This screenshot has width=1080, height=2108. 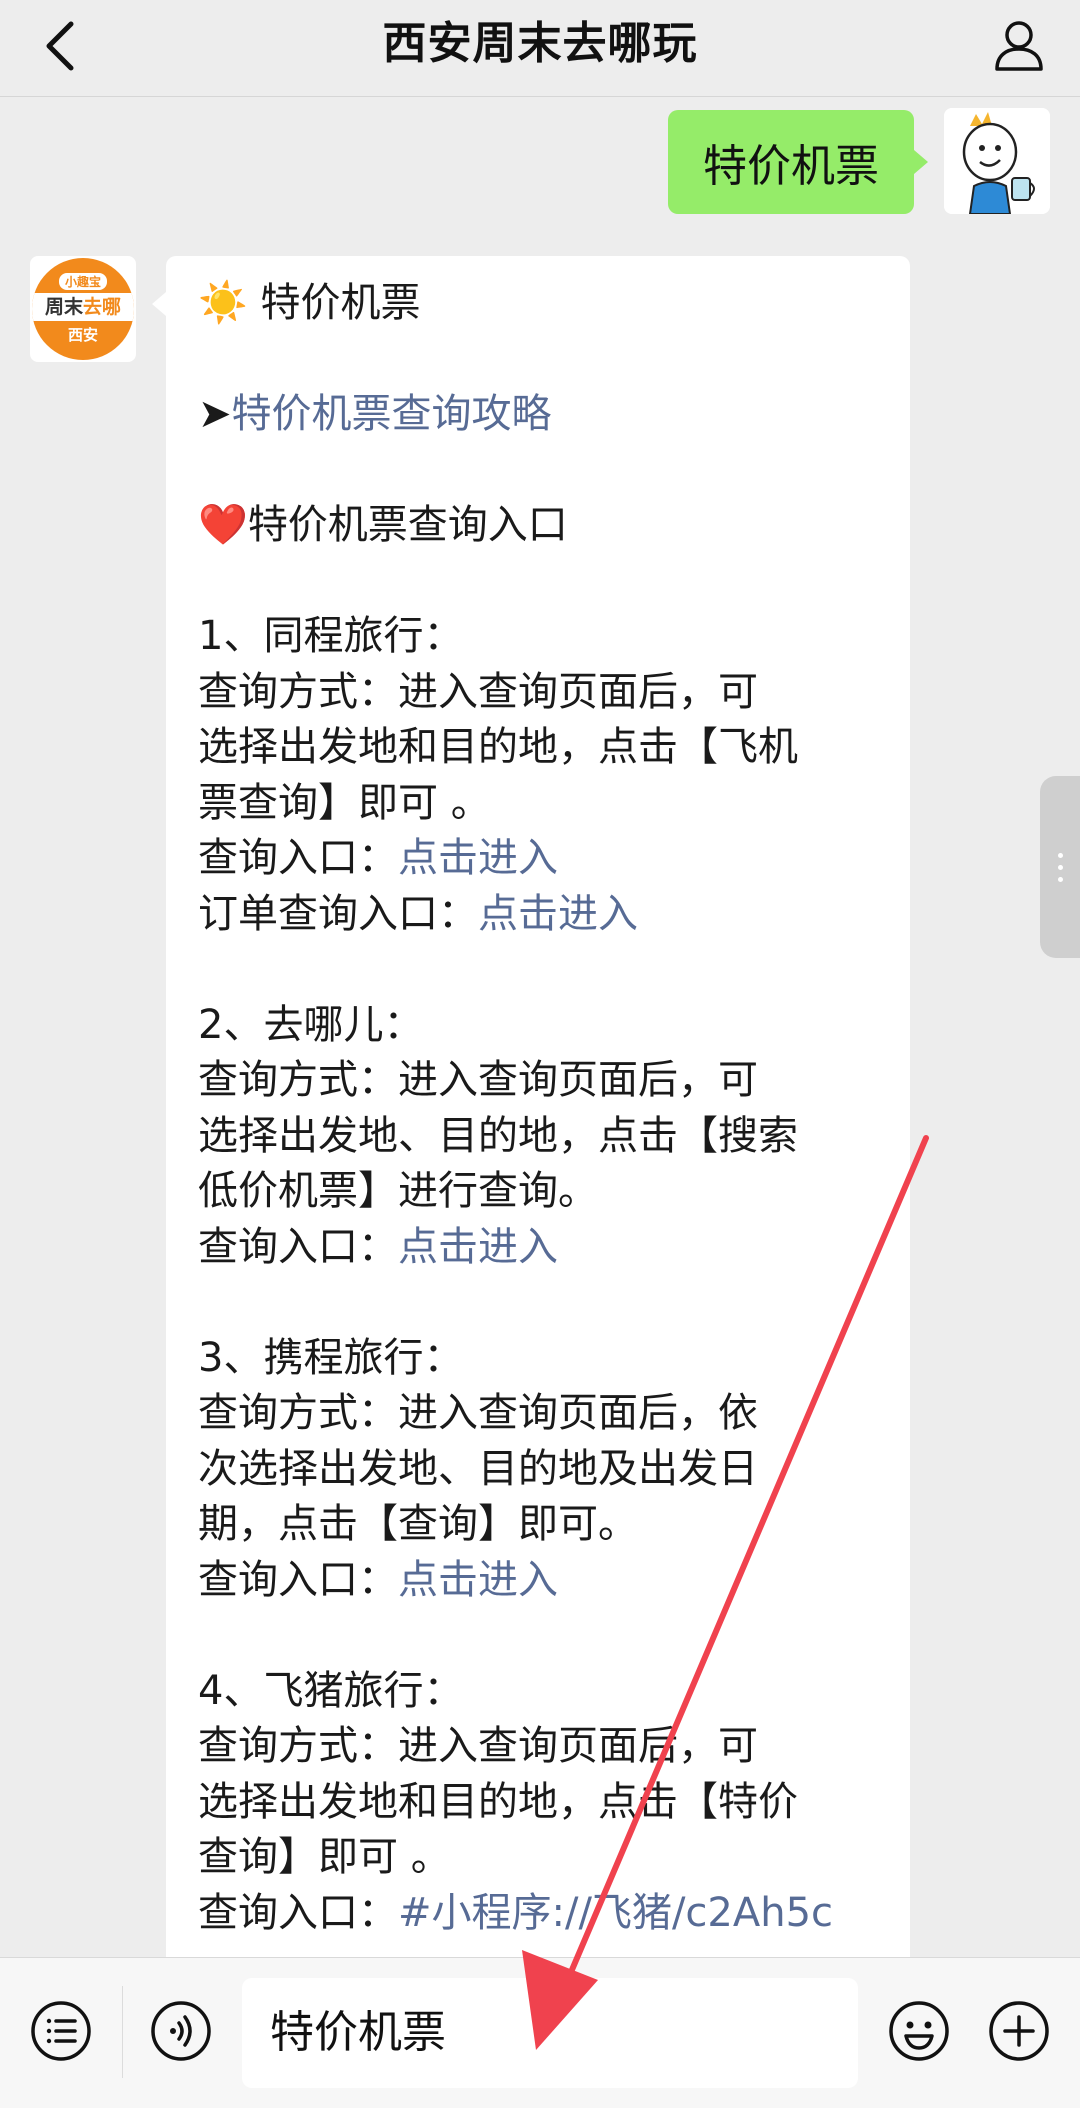 I want to click on menu-list-icon, so click(x=61, y=2031).